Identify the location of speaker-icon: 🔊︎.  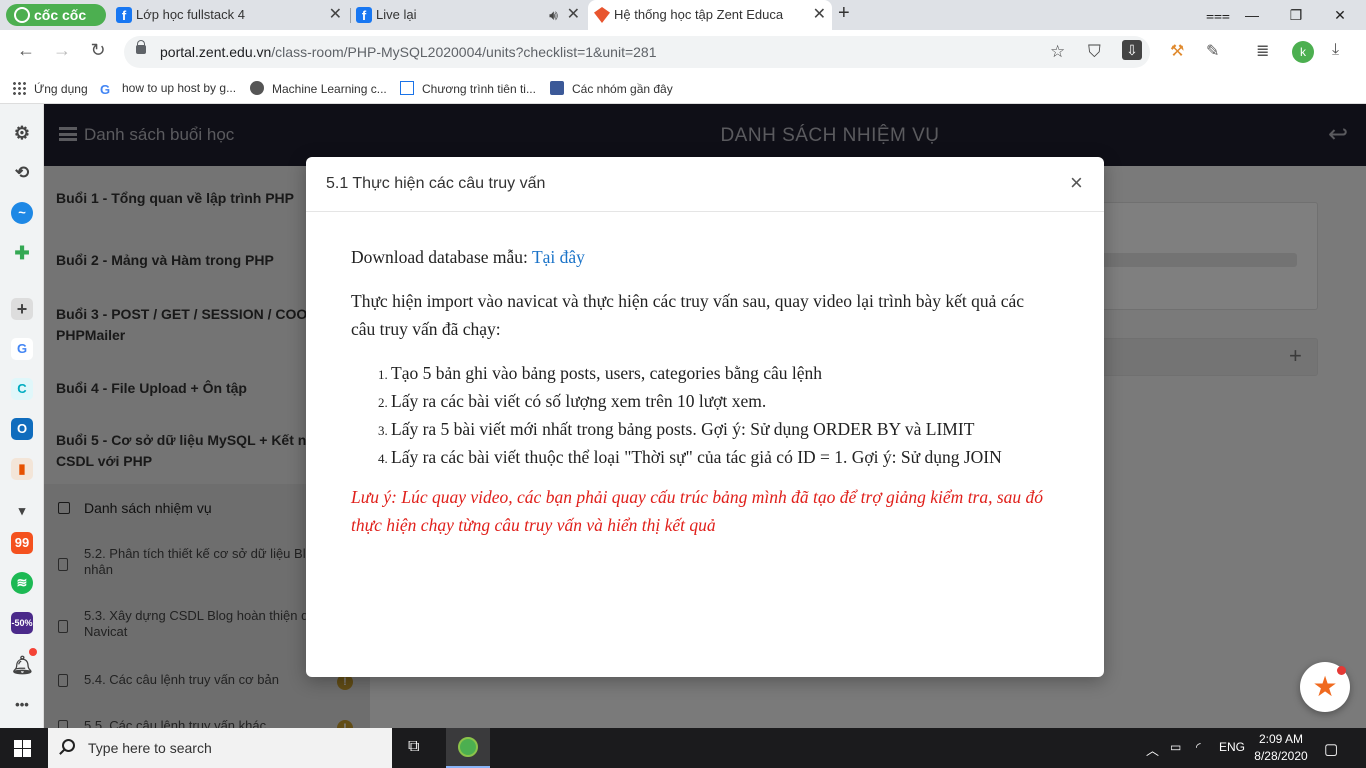
(553, 15).